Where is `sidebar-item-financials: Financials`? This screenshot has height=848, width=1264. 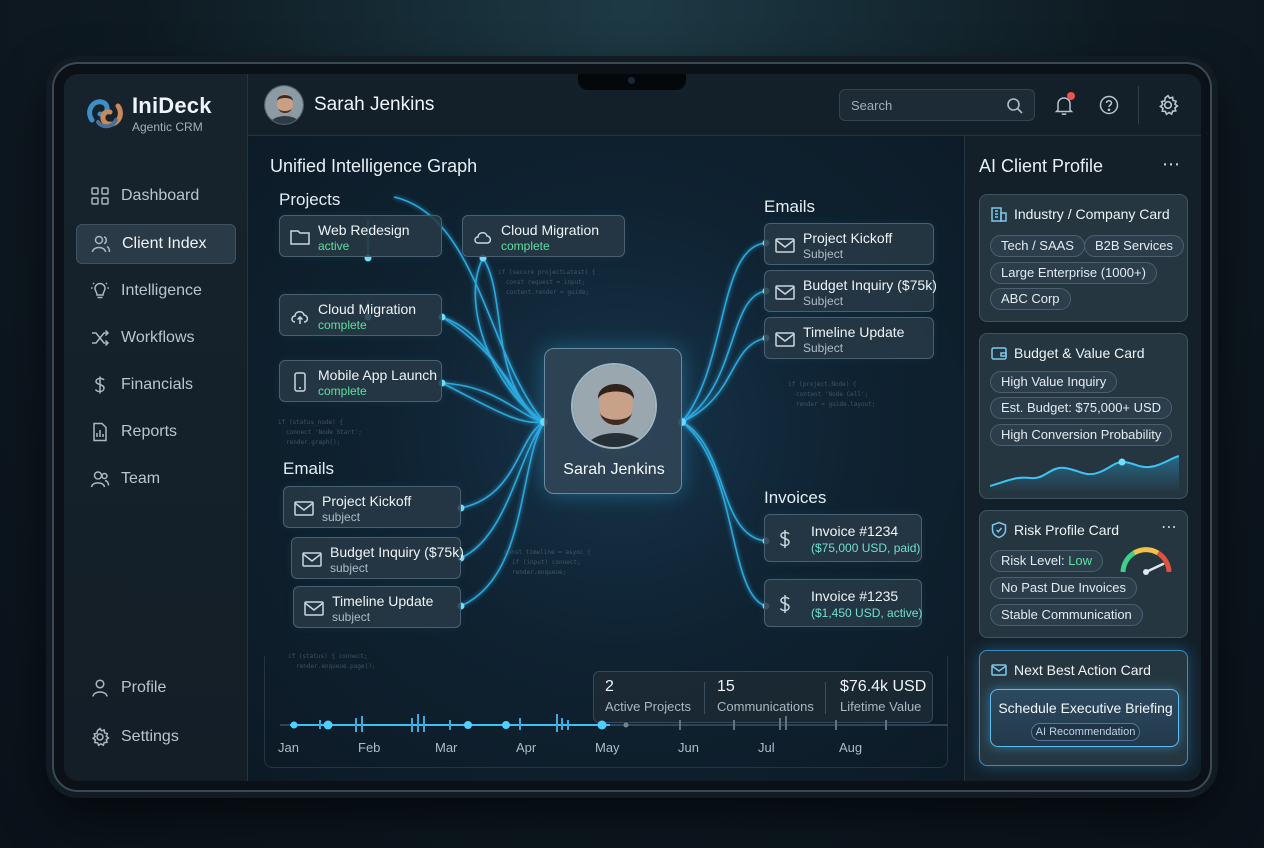 sidebar-item-financials: Financials is located at coordinates (156, 385).